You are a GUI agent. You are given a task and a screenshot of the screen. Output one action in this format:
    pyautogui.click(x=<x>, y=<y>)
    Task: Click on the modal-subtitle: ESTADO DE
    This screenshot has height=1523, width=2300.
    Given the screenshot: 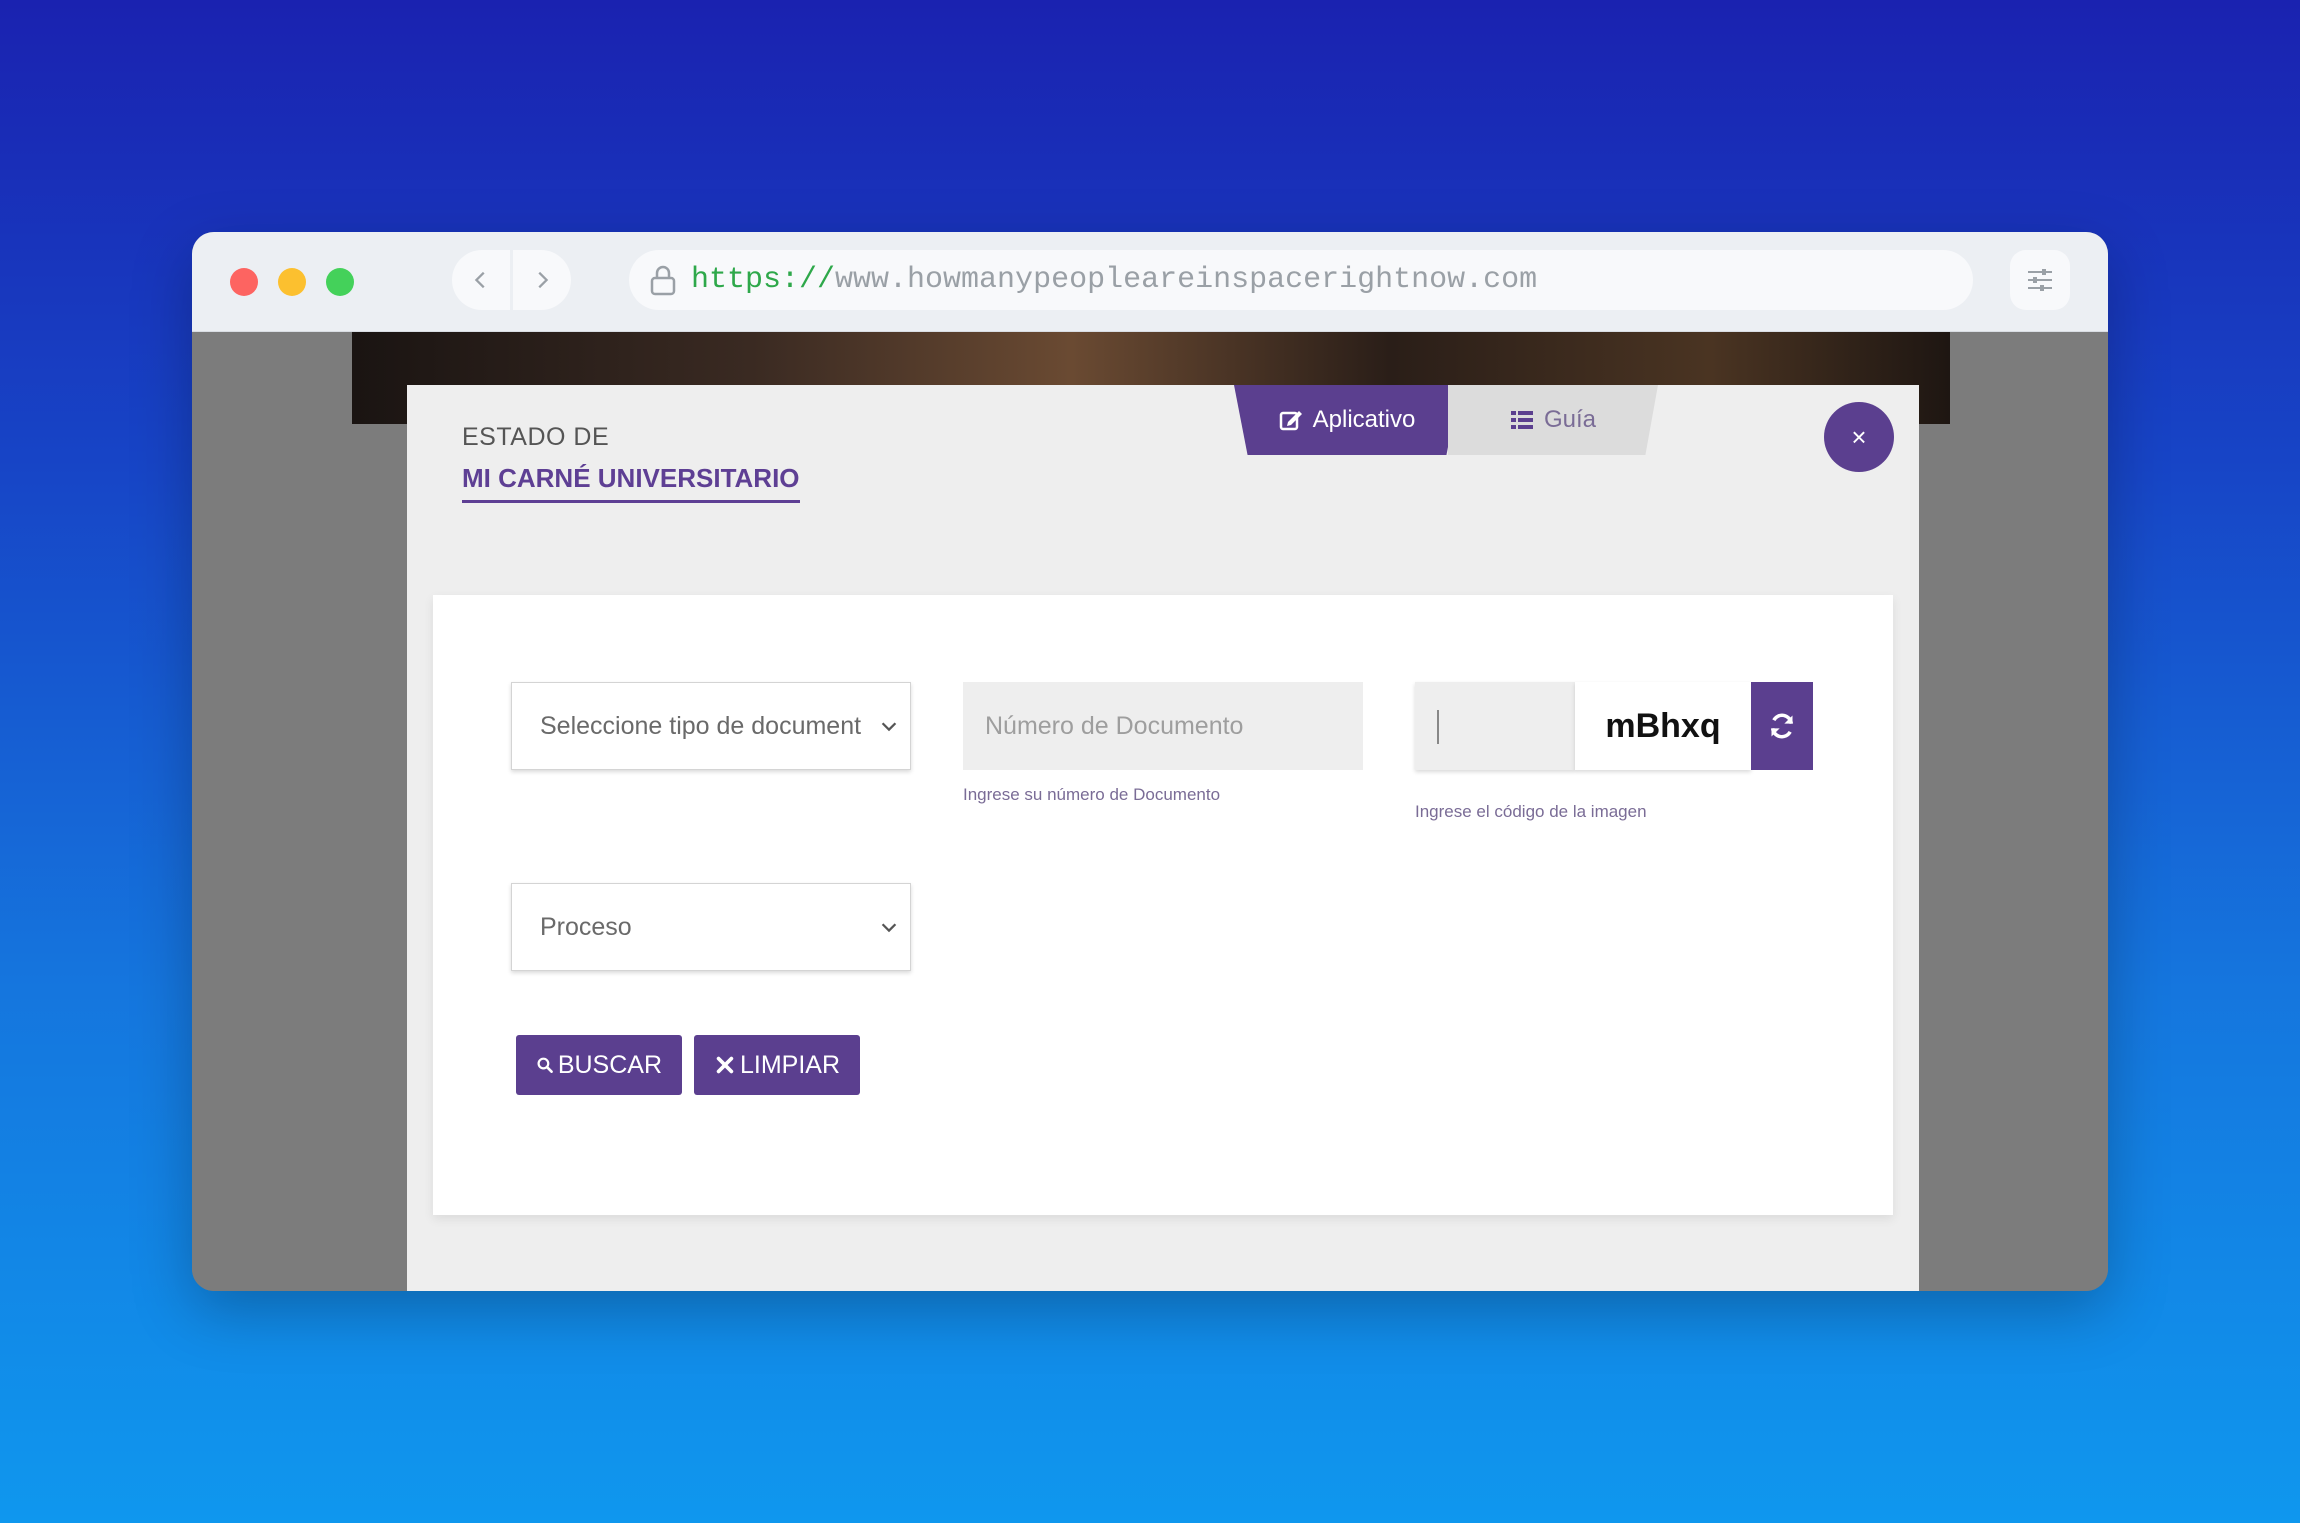 What is the action you would take?
    pyautogui.click(x=536, y=437)
    